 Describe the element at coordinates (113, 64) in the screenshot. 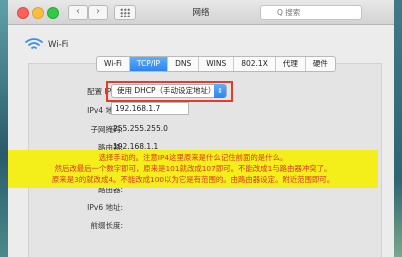

I see `tab-wifi: Wi-Fi` at that location.